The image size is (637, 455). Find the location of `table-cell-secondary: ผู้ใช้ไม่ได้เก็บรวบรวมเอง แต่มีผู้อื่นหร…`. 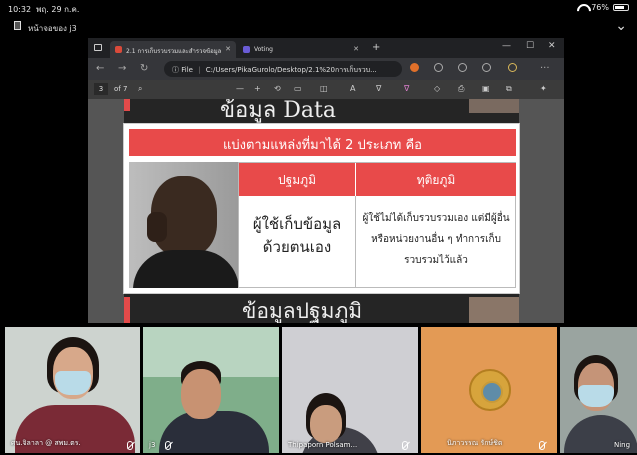

table-cell-secondary: ผู้ใช้ไม่ได้เก็บรวบรวมเอง แต่มีผู้อื่นหร… is located at coordinates (436, 239).